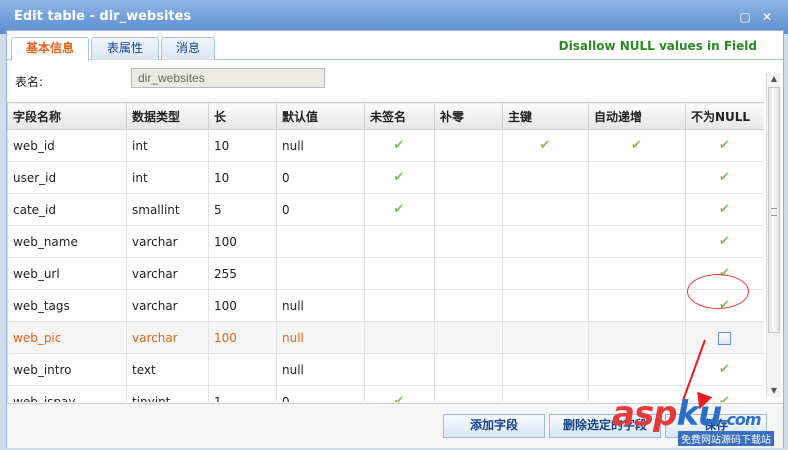 The width and height of the screenshot is (788, 450). I want to click on tab-messages: 消息, so click(188, 48).